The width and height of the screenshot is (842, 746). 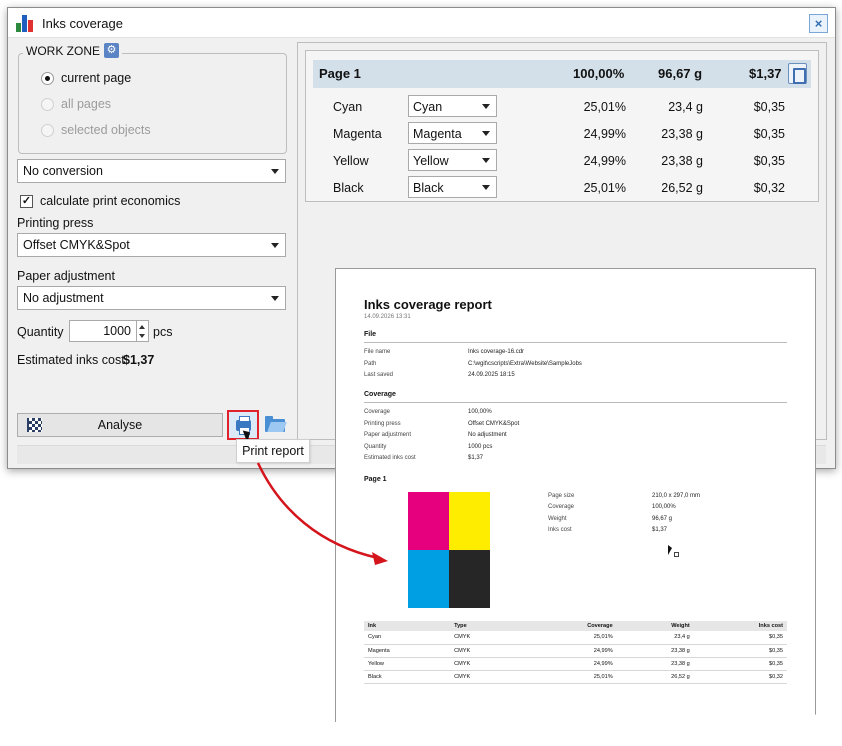 What do you see at coordinates (151, 245) in the screenshot?
I see `printing-press-dropdown: Offset CMYK&Spot` at bounding box center [151, 245].